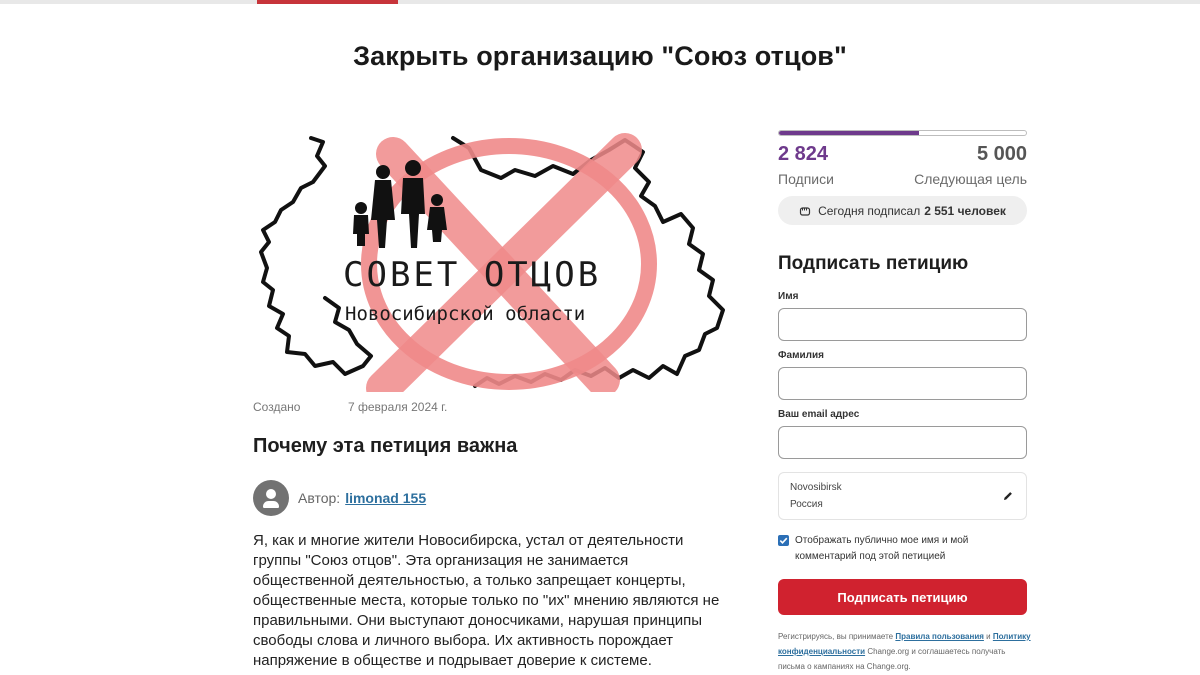 The width and height of the screenshot is (1200, 675). I want to click on sign-form-heading: Подписать петицию, so click(873, 263).